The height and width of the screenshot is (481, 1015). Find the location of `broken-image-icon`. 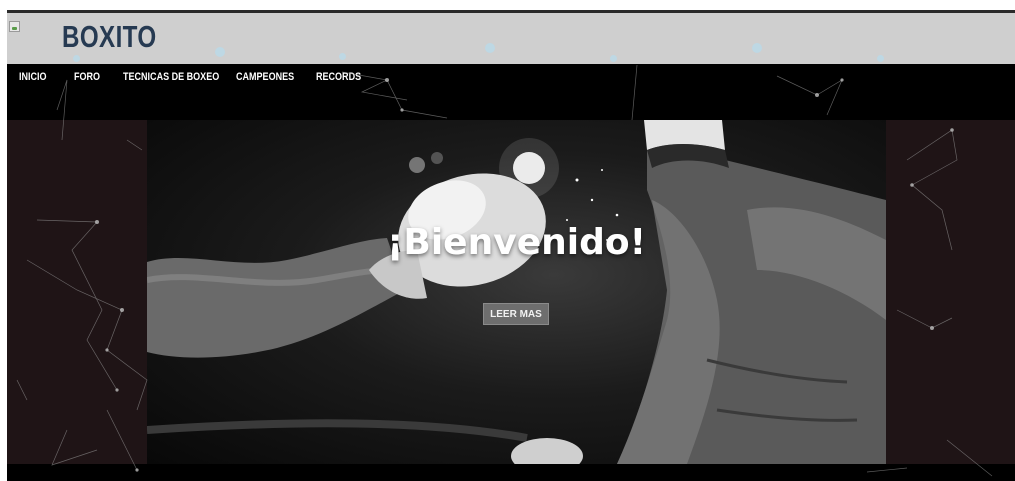

broken-image-icon is located at coordinates (14, 26).